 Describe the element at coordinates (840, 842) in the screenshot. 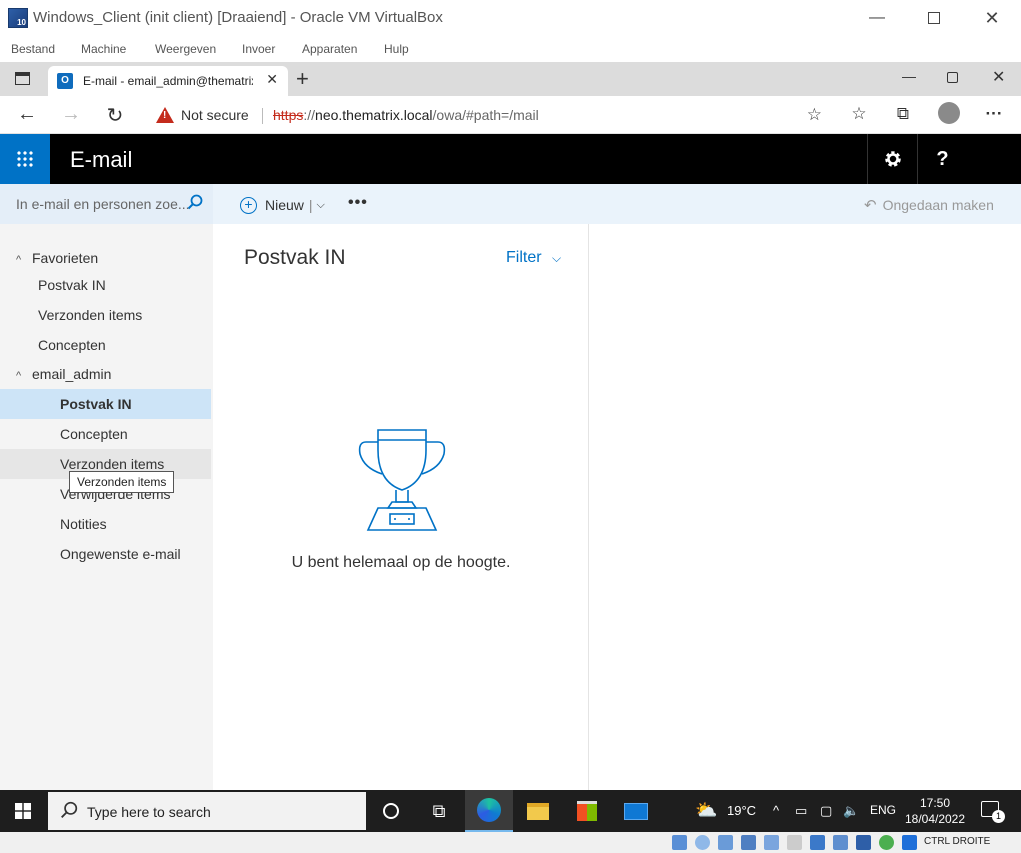

I see `recording-icon` at that location.